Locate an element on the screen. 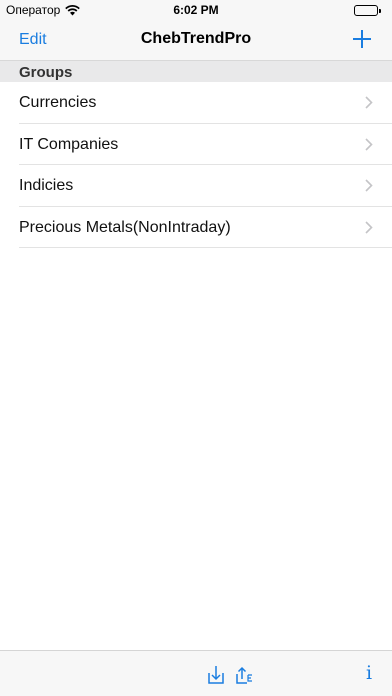  list-item-label: Precious Metals(NonIntraday) is located at coordinates (125, 227).